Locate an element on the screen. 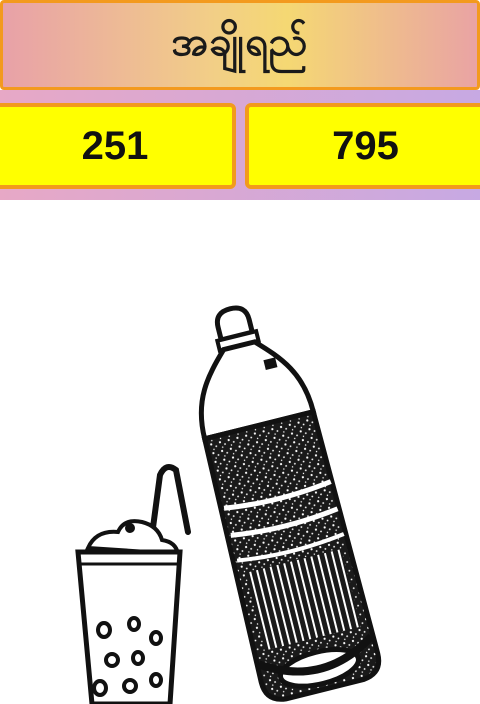 Image resolution: width=480 pixels, height=704 pixels. score-left-value: 251 is located at coordinates (115, 145).